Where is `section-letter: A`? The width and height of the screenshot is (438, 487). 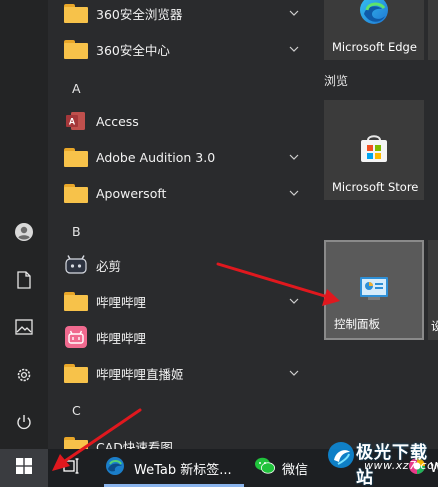
section-letter: A is located at coordinates (76, 88).